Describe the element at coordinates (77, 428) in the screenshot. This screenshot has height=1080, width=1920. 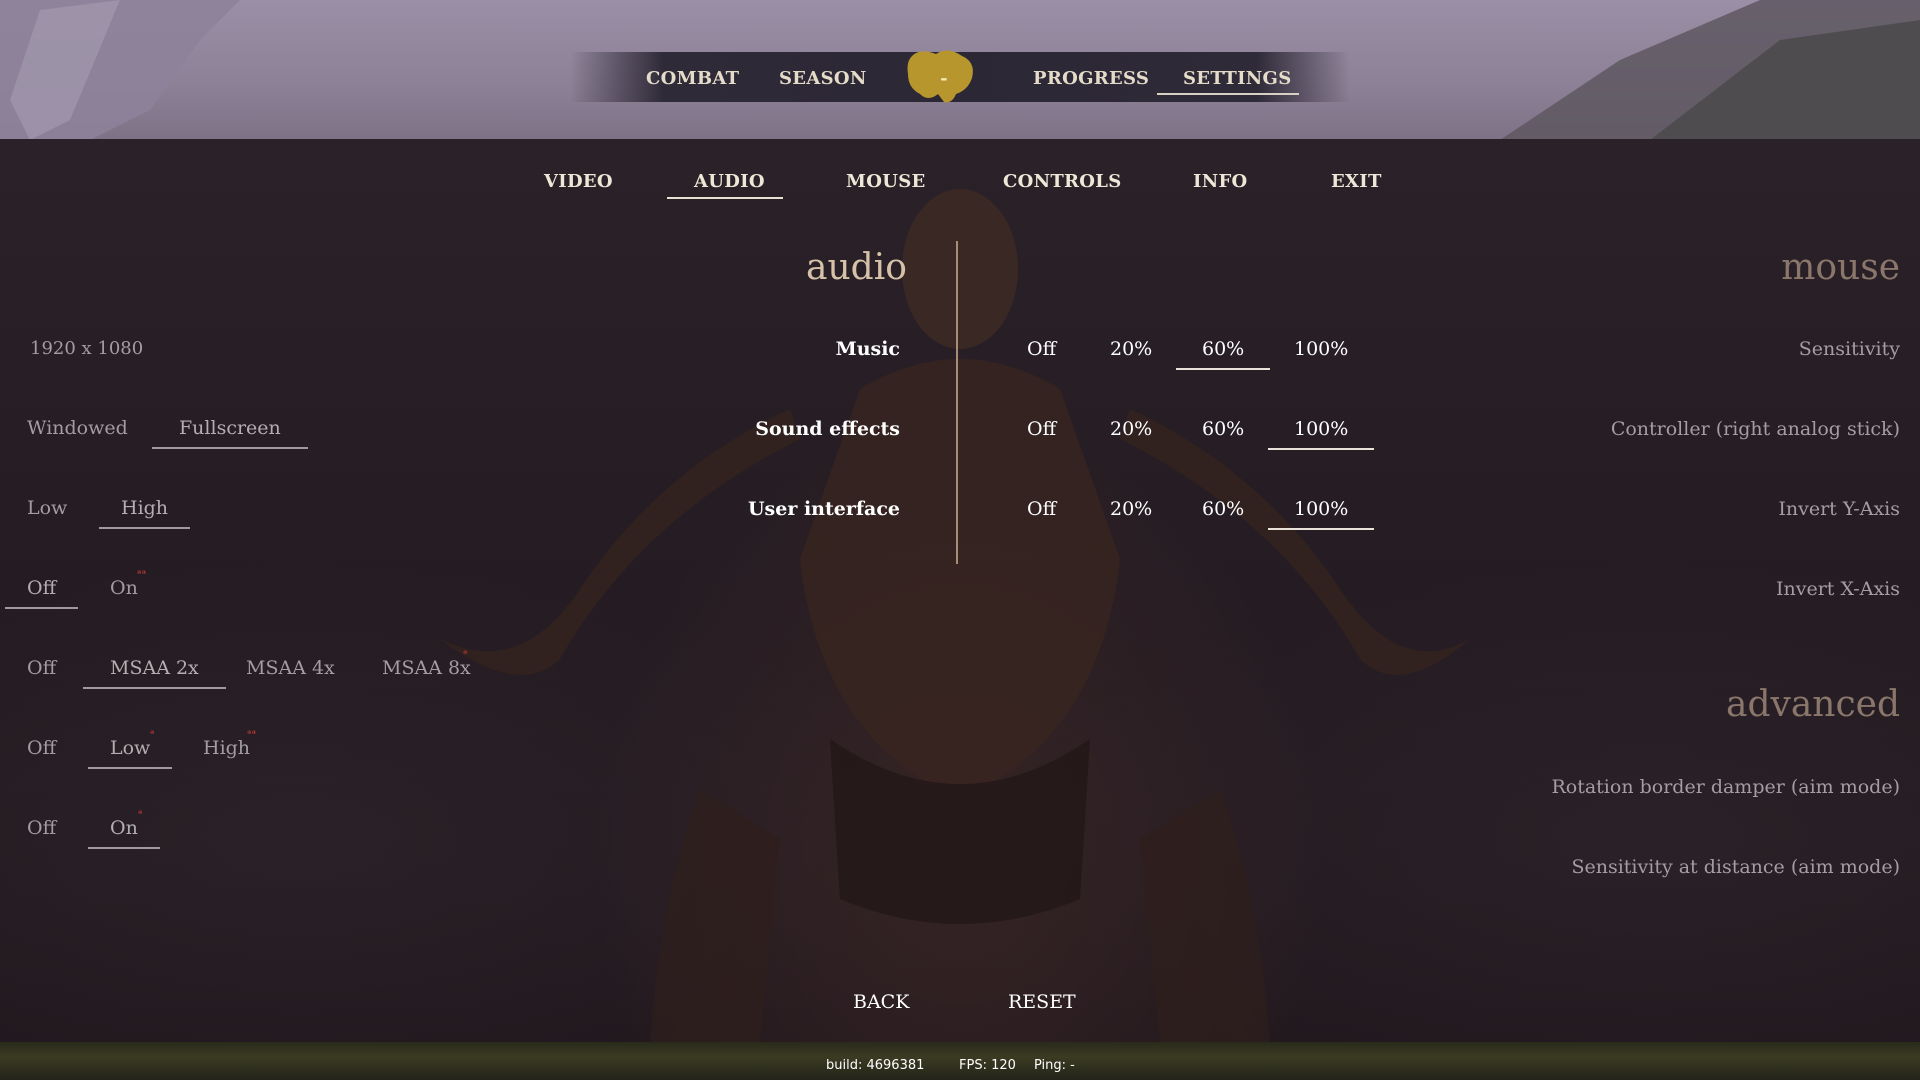
I see `display-mode-windowed: Windowed` at that location.